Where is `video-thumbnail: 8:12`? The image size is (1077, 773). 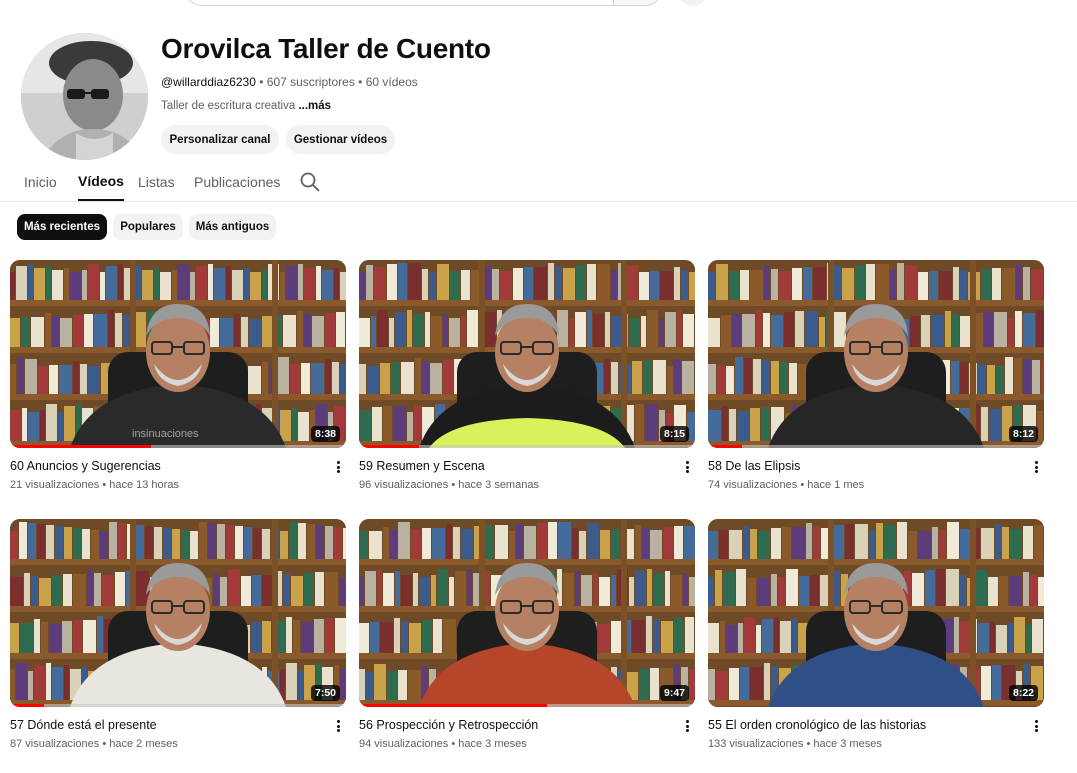
video-thumbnail: 8:12 is located at coordinates (876, 354).